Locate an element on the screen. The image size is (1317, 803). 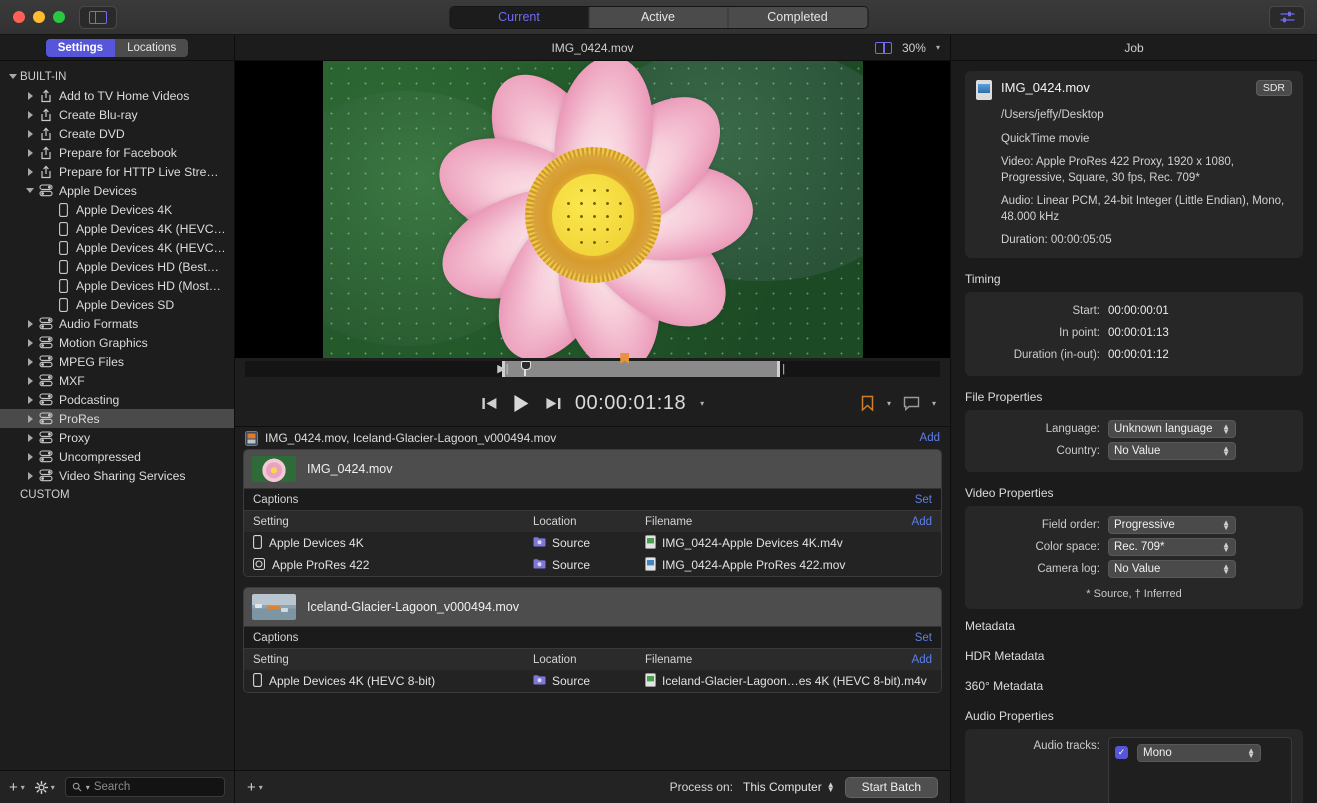
out-point-marker: |◀ is located at coordinates (786, 376).